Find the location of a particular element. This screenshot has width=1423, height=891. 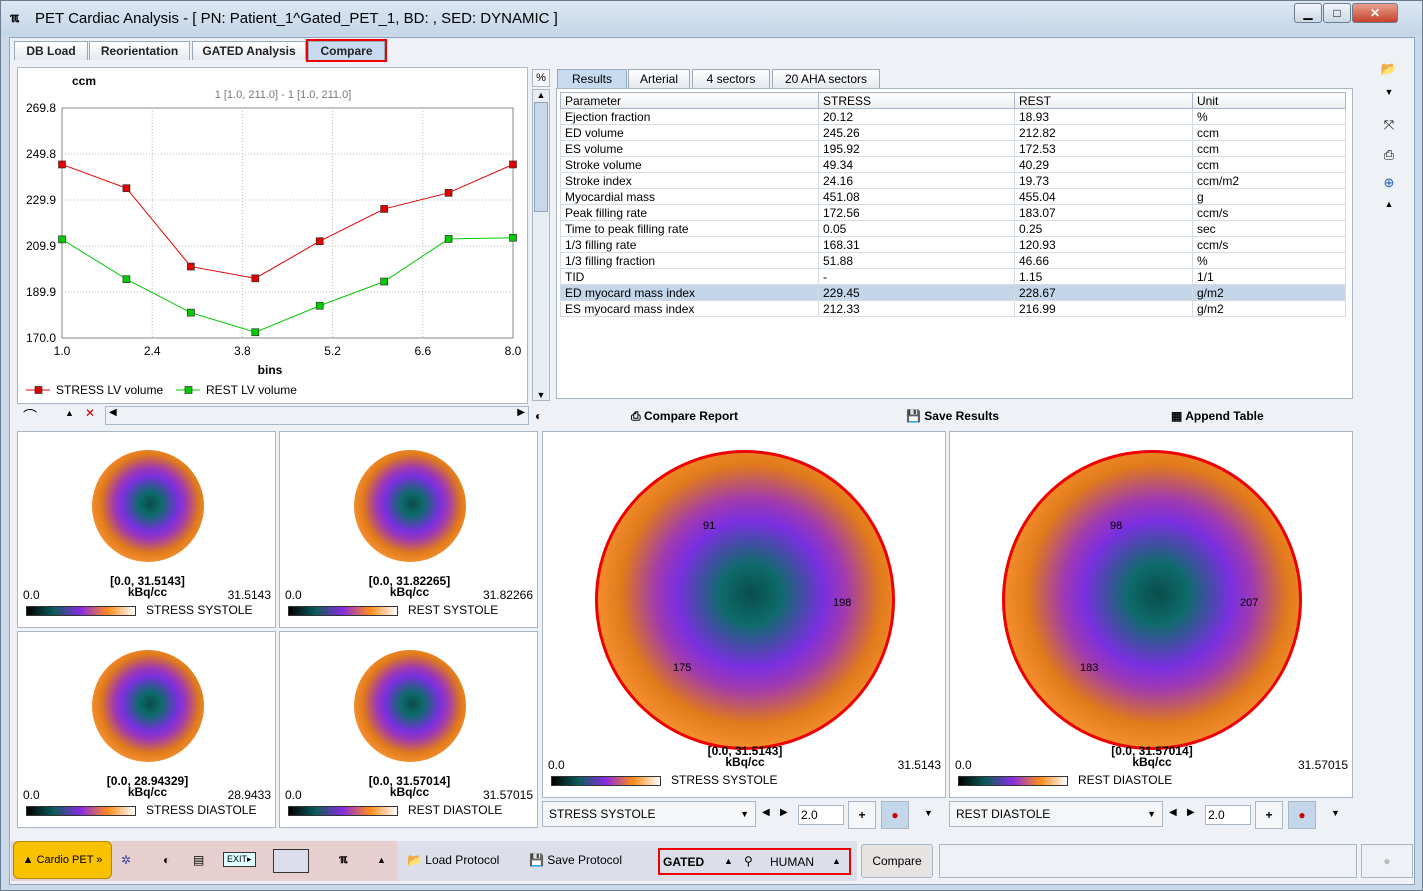

table-row: Time to peak filling rate 0.05 0.25 sec is located at coordinates (953, 228).